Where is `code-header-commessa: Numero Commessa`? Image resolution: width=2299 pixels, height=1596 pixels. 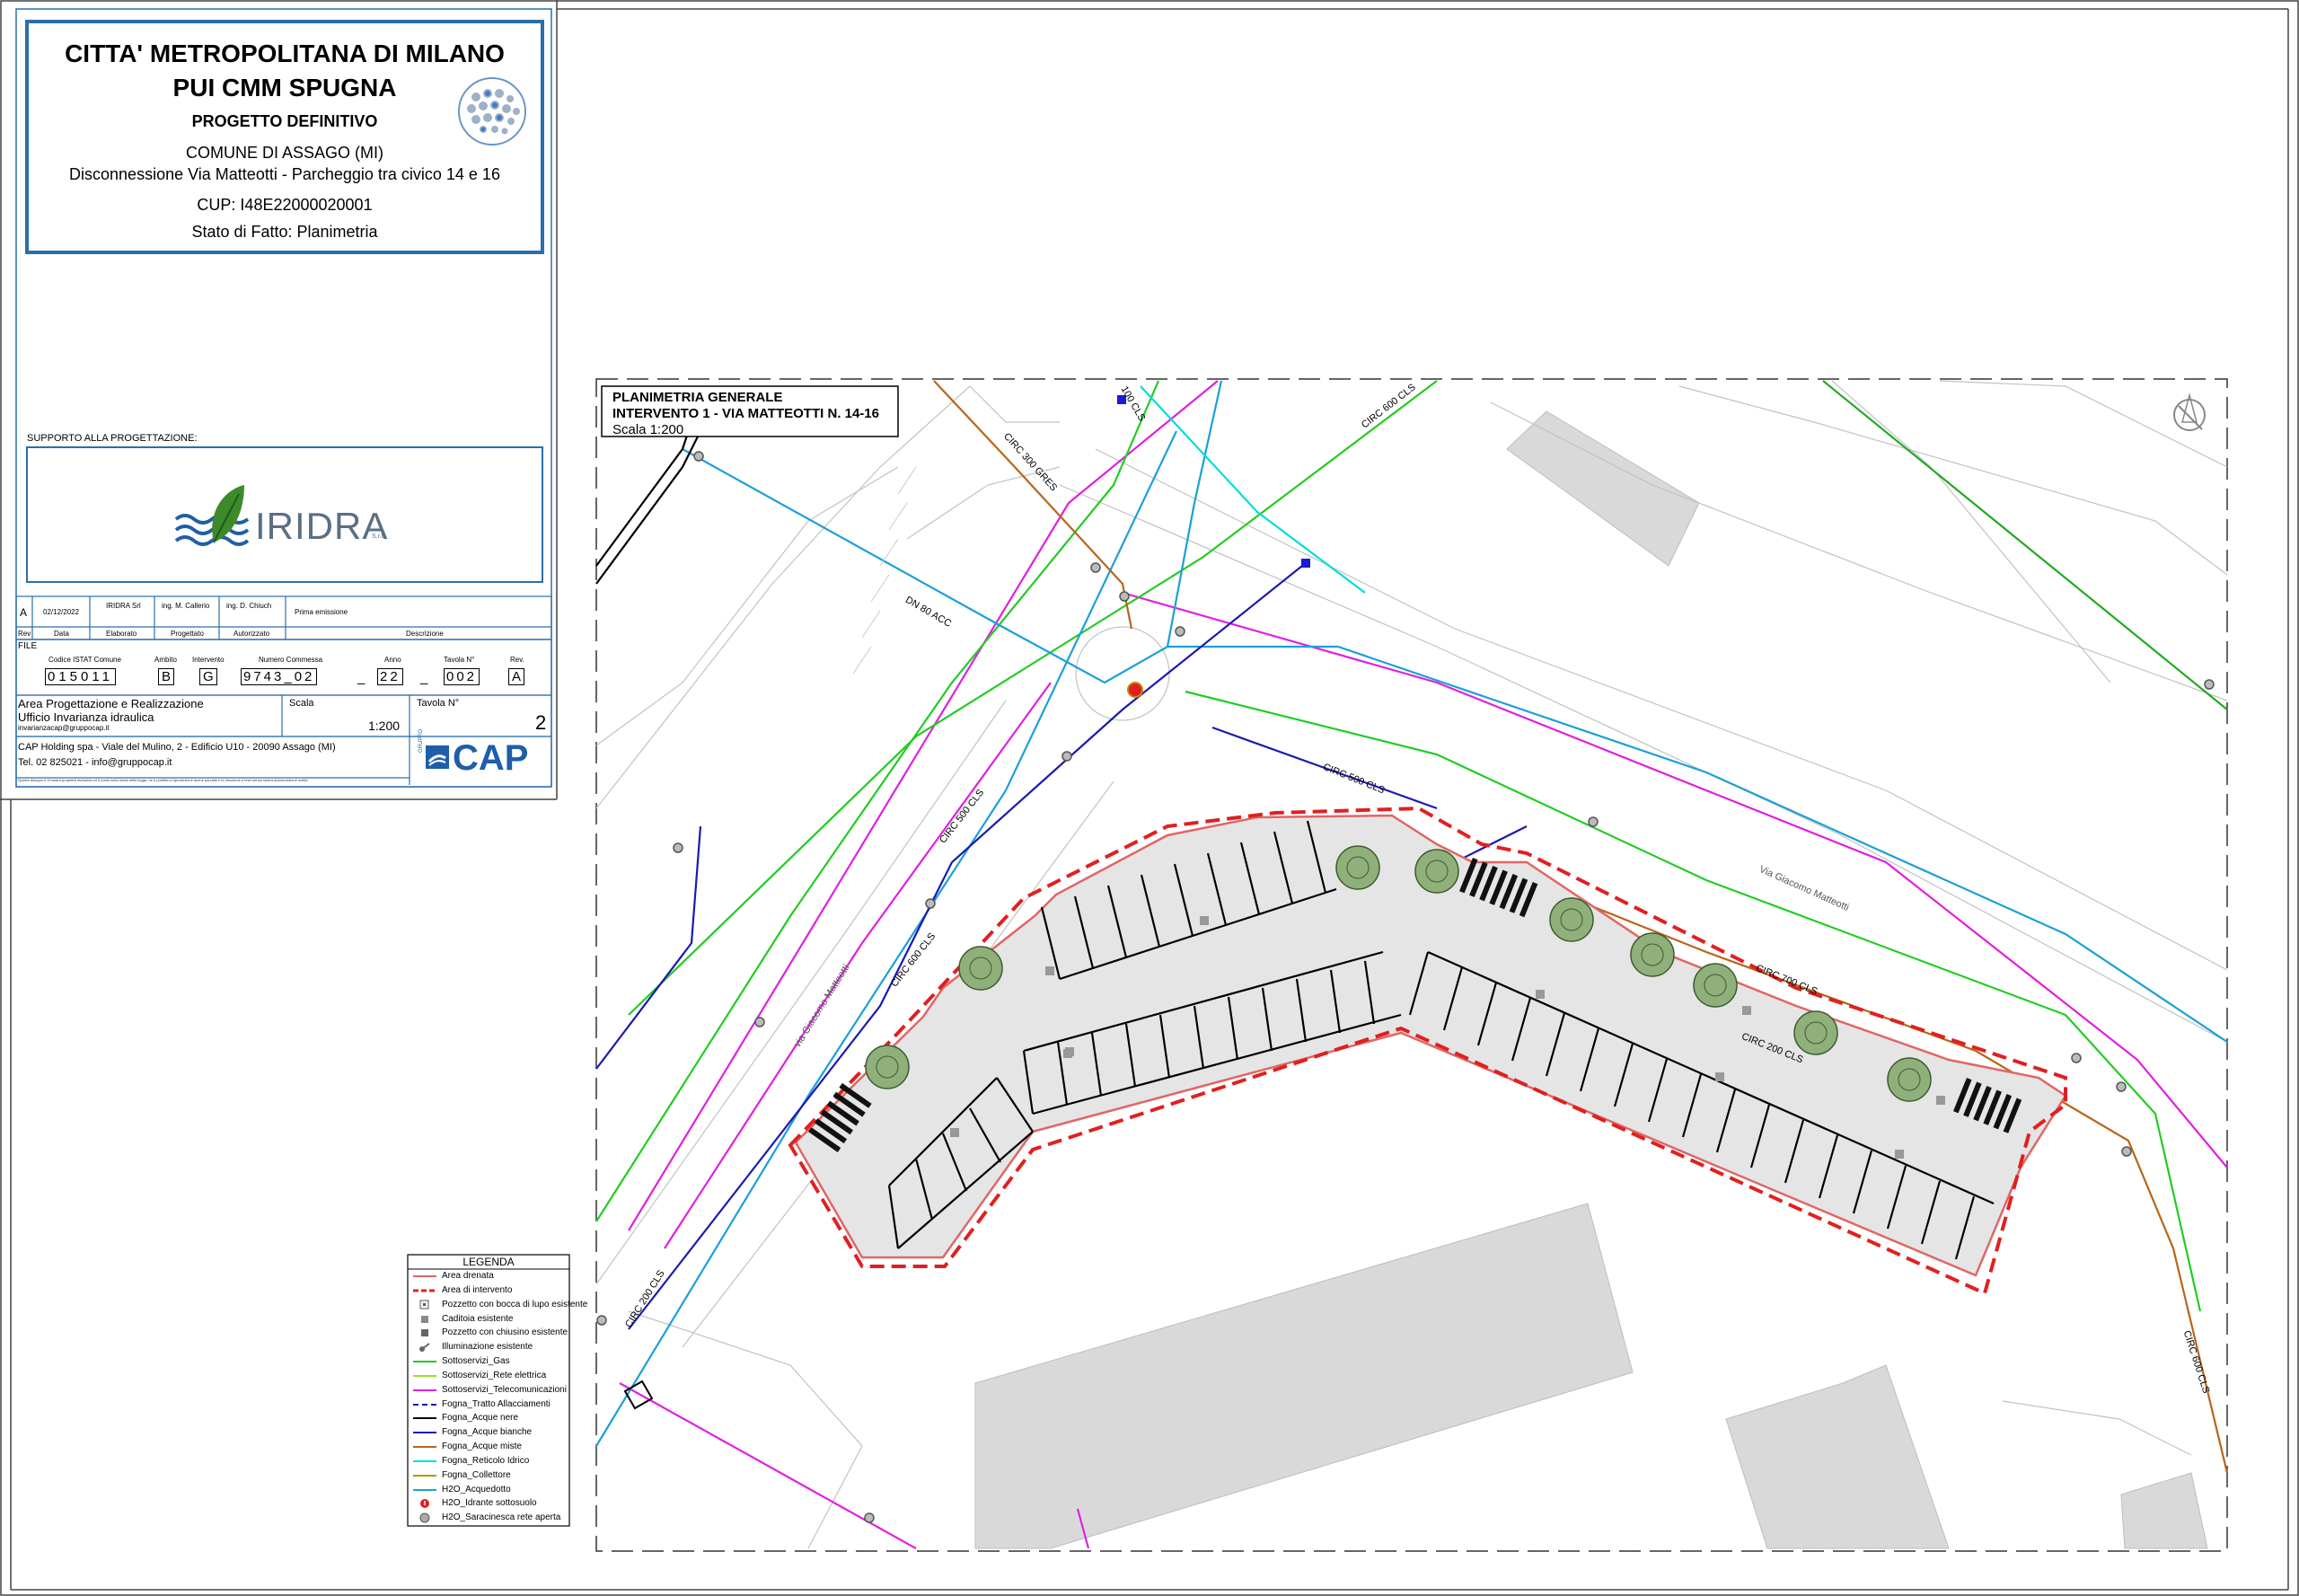
code-header-commessa: Numero Commessa is located at coordinates (291, 660).